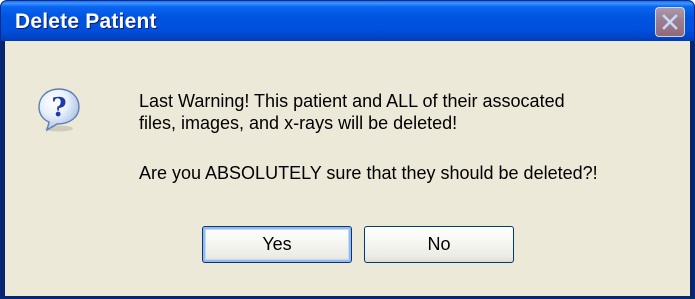 This screenshot has width=695, height=299. What do you see at coordinates (277, 244) in the screenshot?
I see `yes-button: Yes` at bounding box center [277, 244].